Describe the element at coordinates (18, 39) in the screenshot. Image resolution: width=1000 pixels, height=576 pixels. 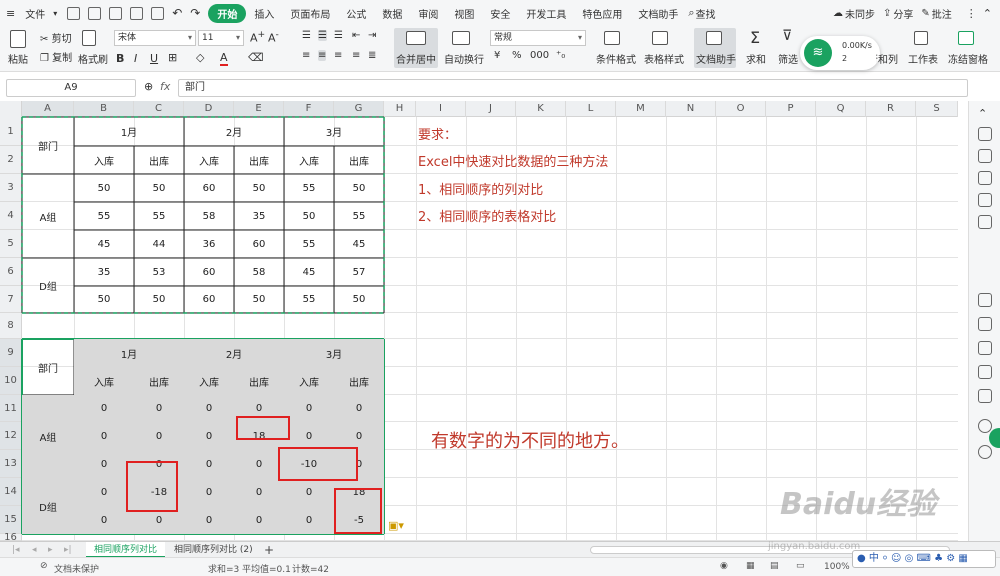
I see `paste-icon` at that location.